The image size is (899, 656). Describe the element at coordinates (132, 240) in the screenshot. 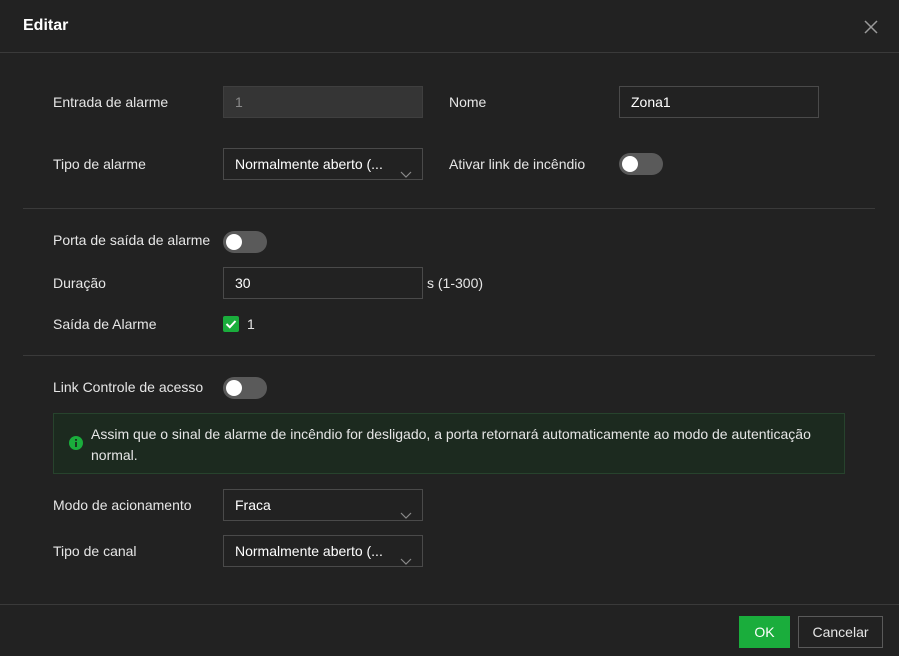

I see `alarm-output-port-label: Porta de saída de alarme` at that location.